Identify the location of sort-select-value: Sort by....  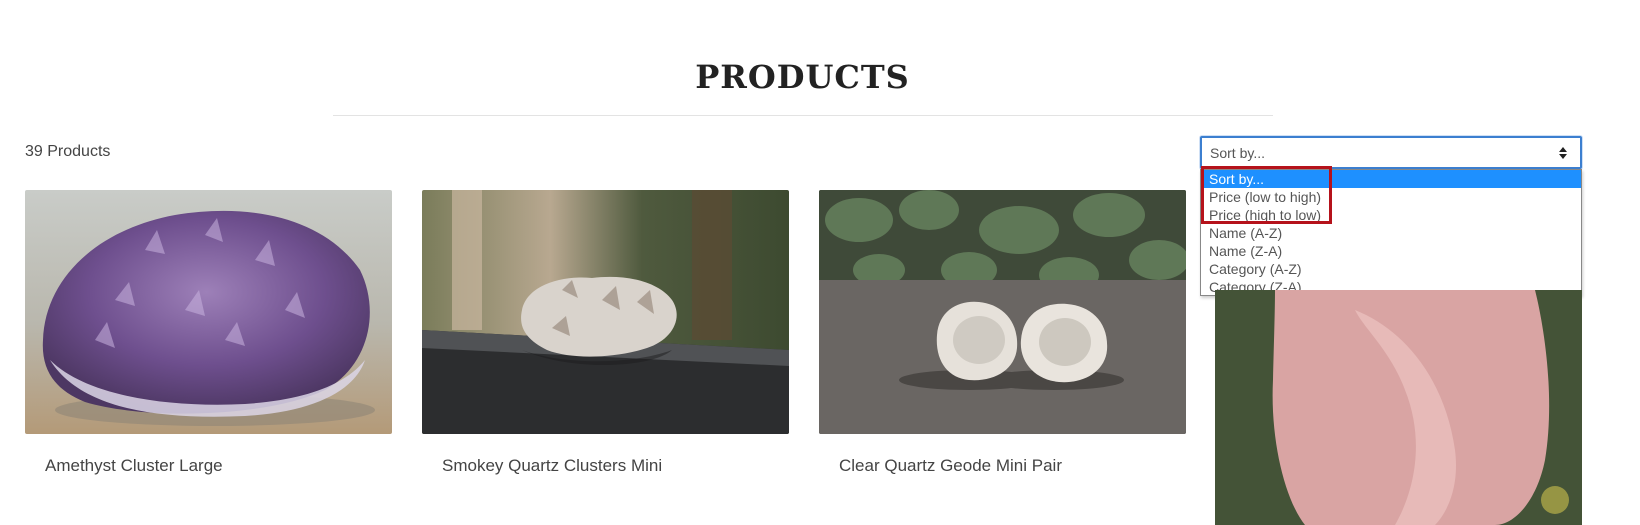
(1237, 153).